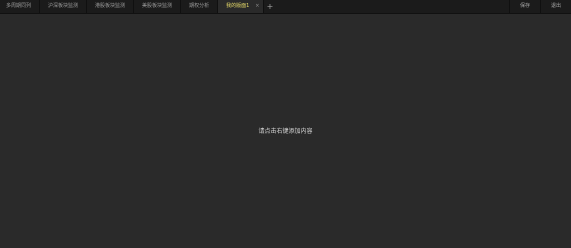 The image size is (571, 248). Describe the element at coordinates (111, 6) in the screenshot. I see `tab-hk-sectors: 港股板块监测` at that location.